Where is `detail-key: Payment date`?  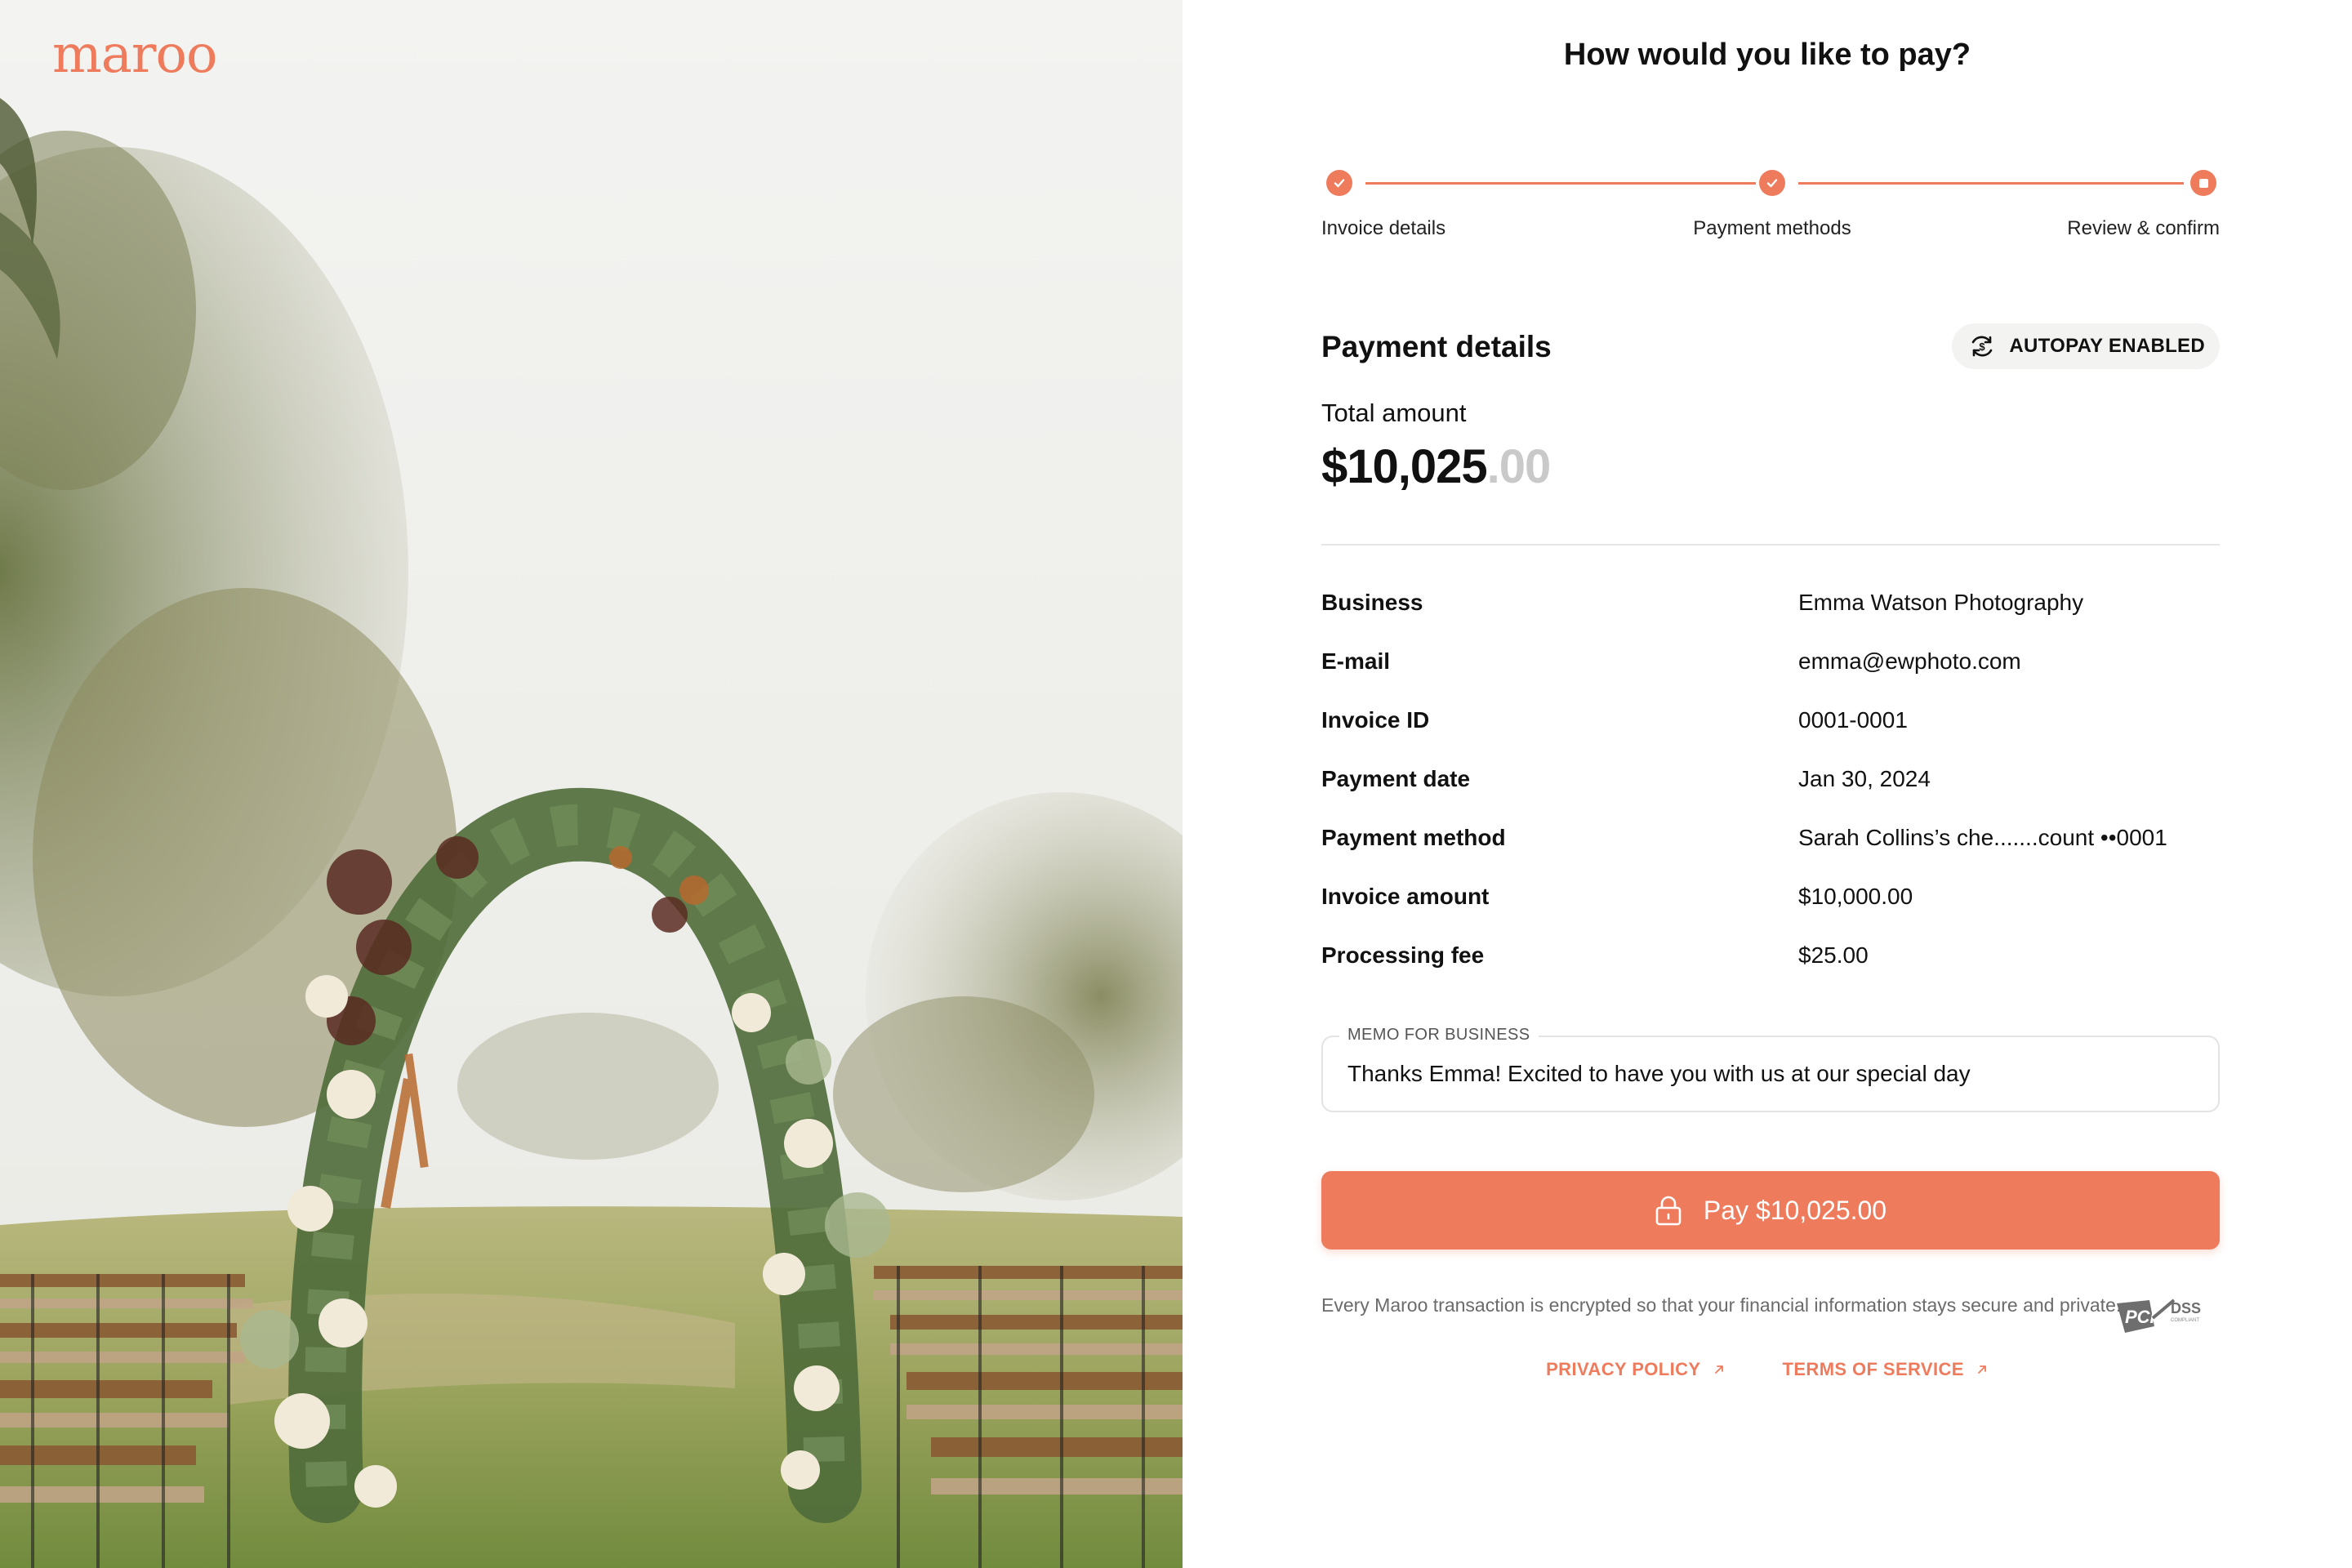
detail-key: Payment date is located at coordinates (1396, 778).